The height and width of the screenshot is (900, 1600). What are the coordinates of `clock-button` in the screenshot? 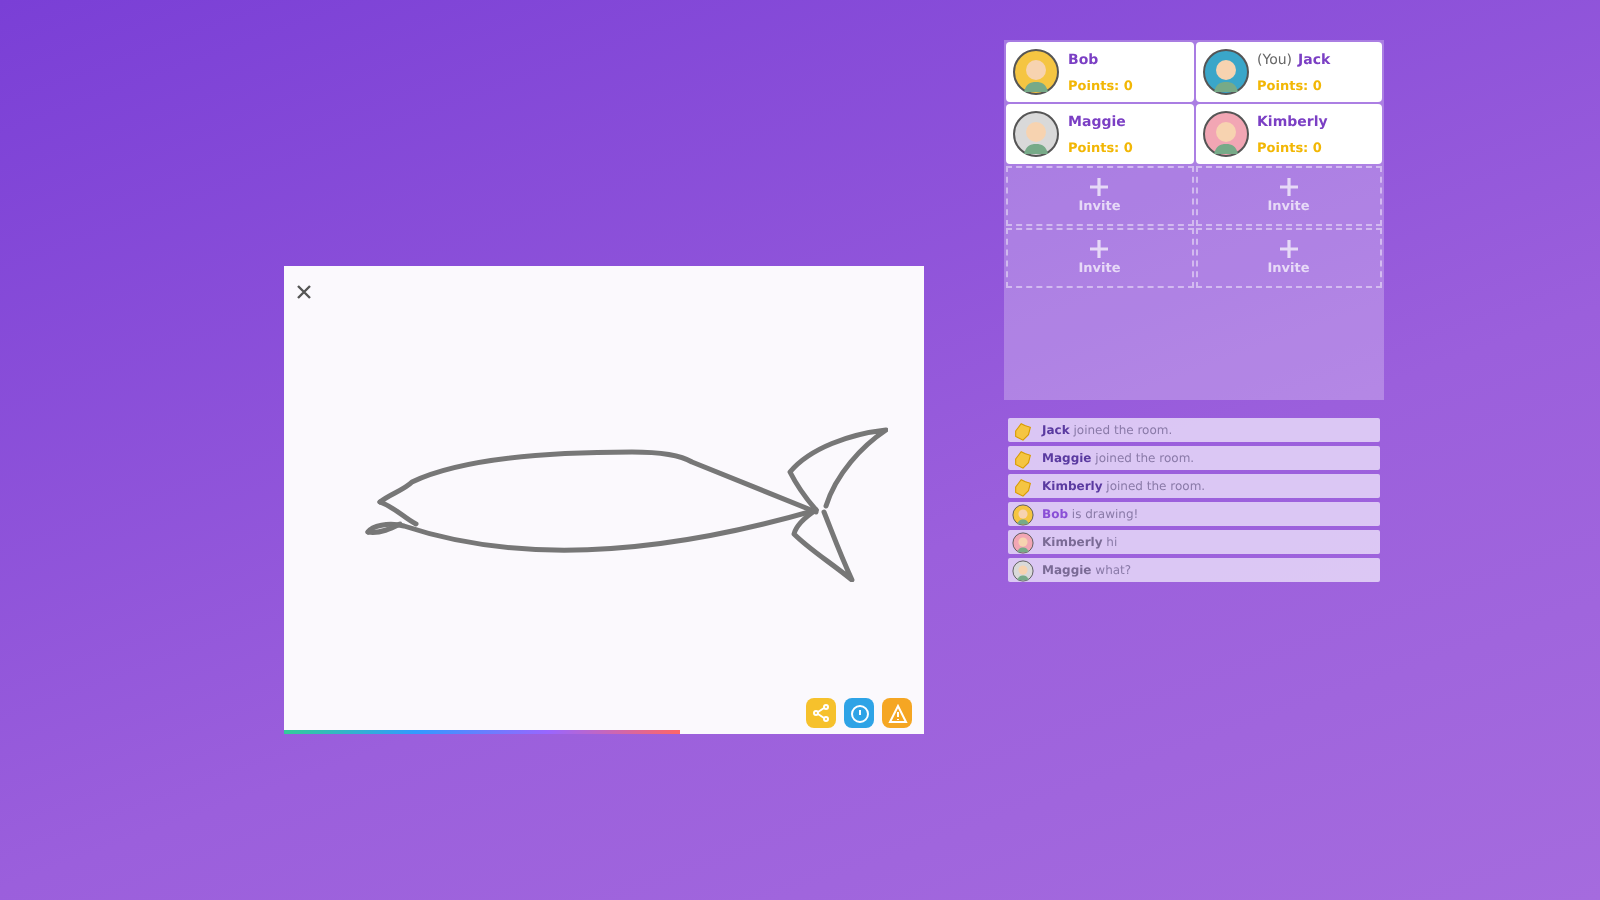 It's located at (859, 713).